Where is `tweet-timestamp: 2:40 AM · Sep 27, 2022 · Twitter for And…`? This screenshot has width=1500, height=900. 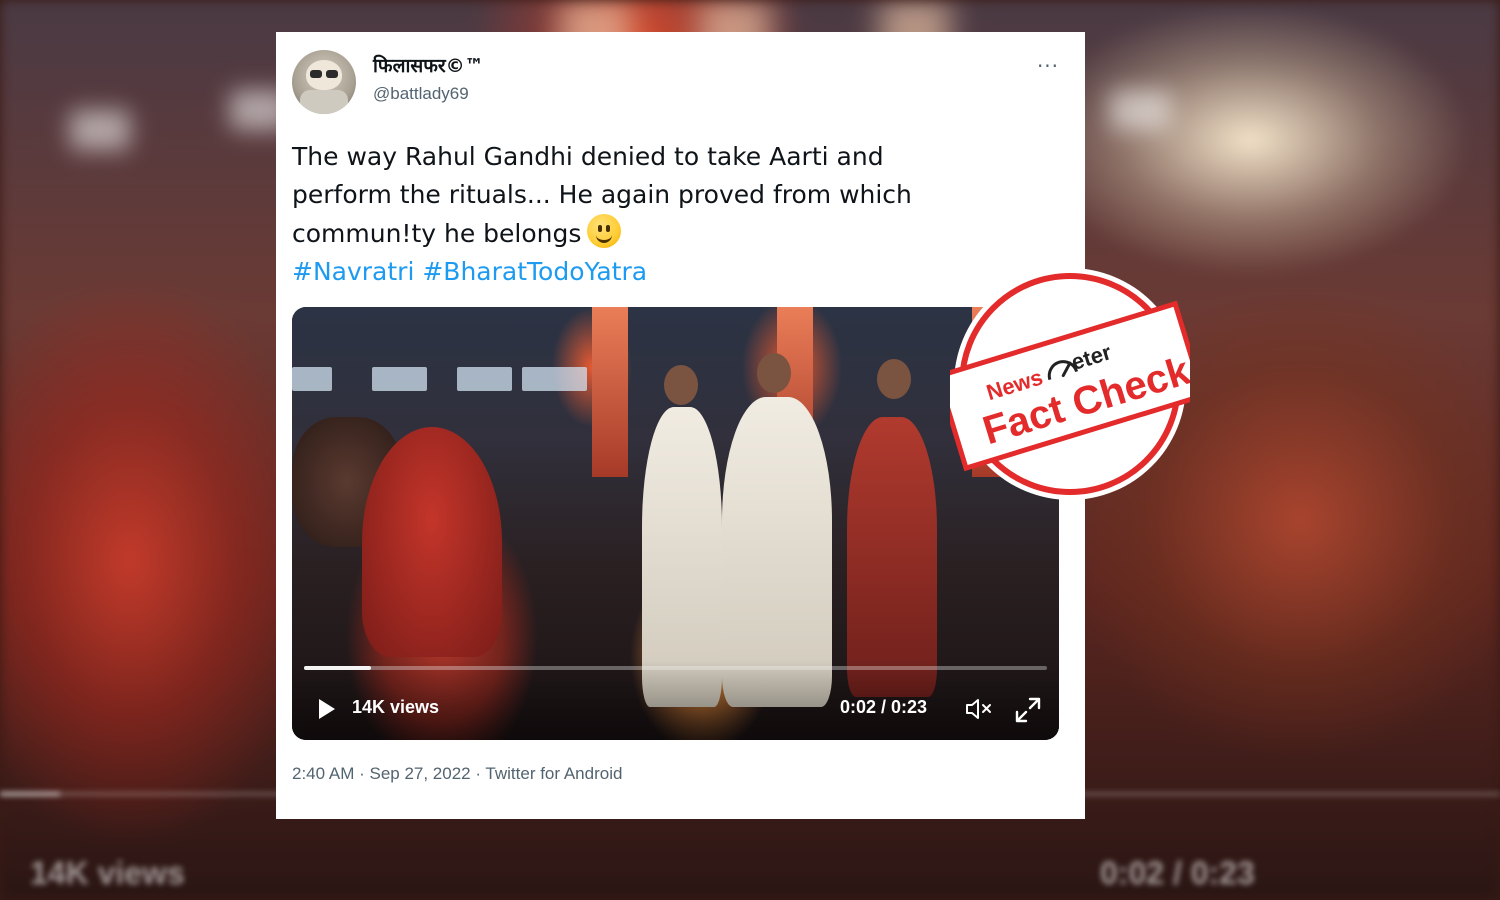
tweet-timestamp: 2:40 AM · Sep 27, 2022 · Twitter for And… is located at coordinates (457, 774).